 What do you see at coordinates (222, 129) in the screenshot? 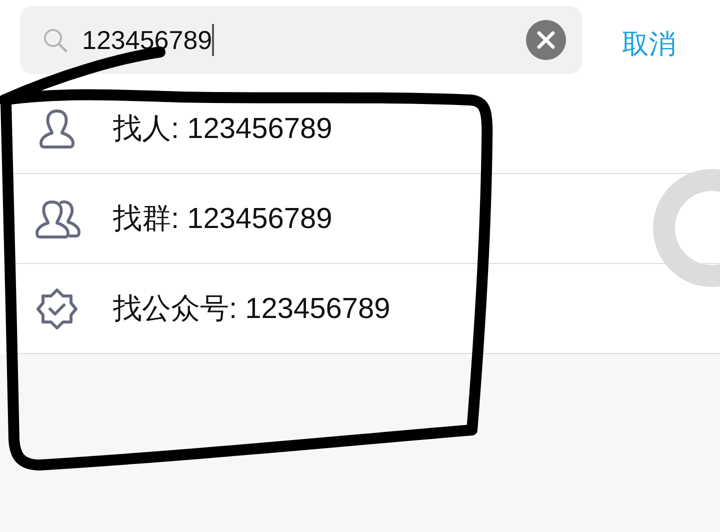
I see `search-option-label: 找人: 123456789` at bounding box center [222, 129].